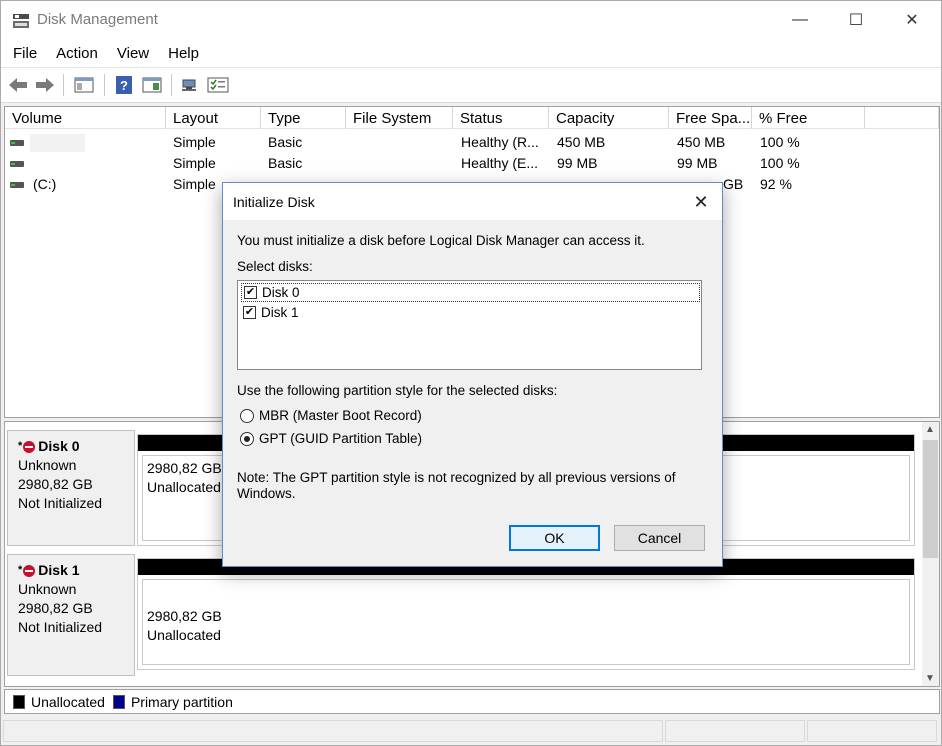  I want to click on minimize-button: —, so click(800, 20).